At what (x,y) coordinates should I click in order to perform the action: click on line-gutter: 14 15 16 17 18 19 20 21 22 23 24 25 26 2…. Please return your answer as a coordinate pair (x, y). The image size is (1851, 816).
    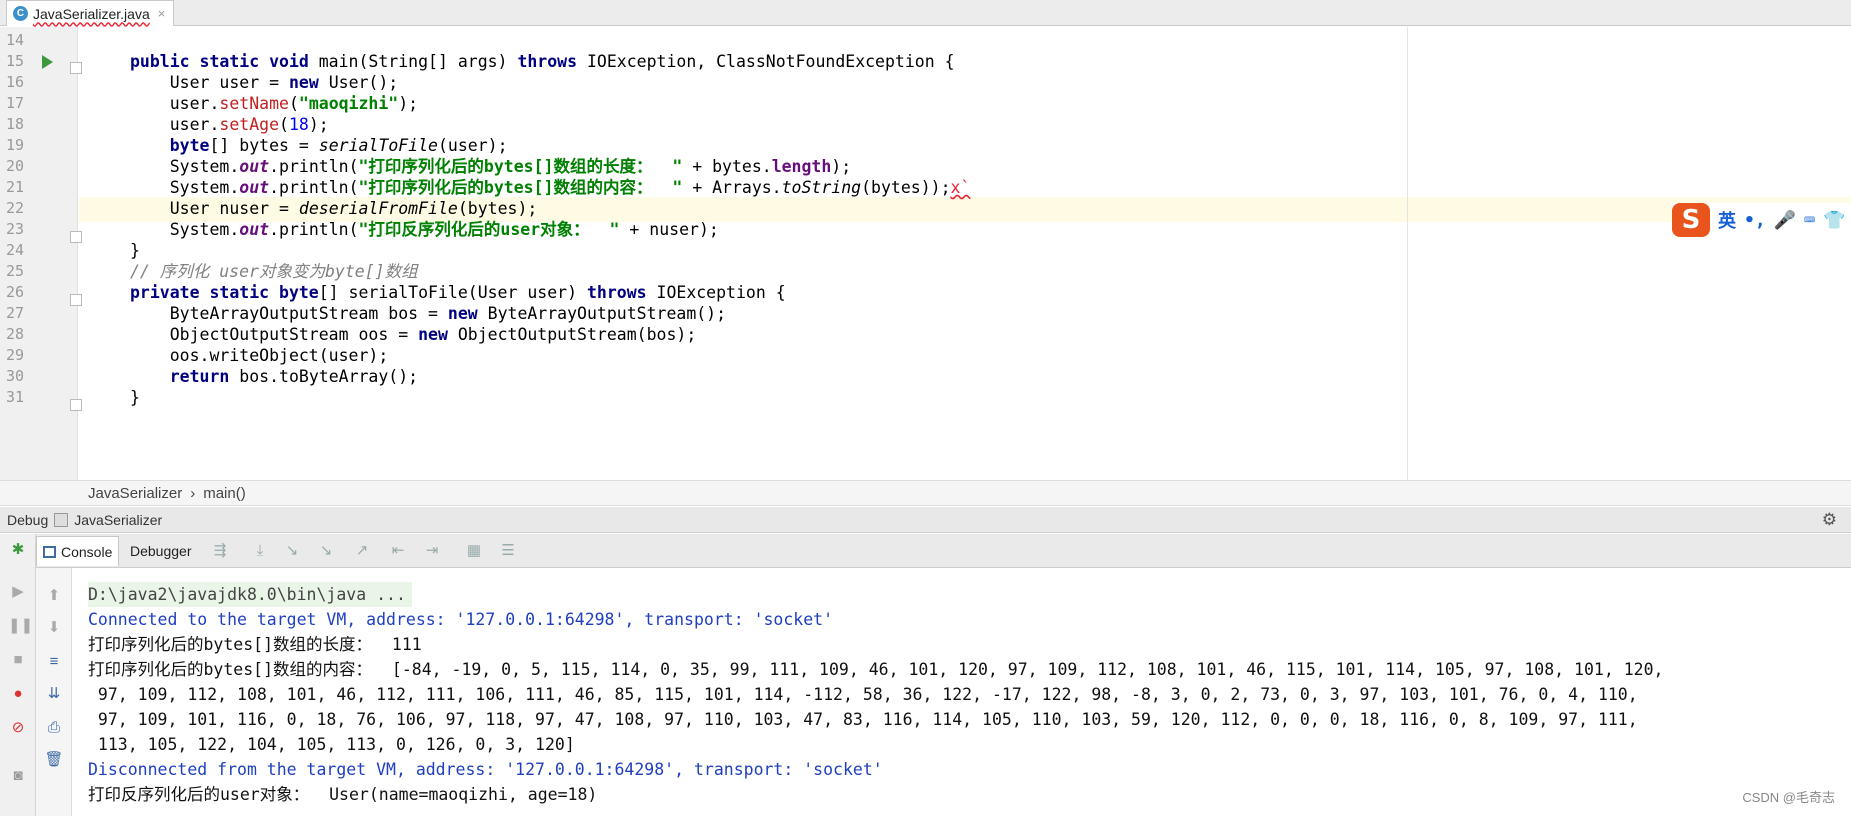
    Looking at the image, I should click on (41, 253).